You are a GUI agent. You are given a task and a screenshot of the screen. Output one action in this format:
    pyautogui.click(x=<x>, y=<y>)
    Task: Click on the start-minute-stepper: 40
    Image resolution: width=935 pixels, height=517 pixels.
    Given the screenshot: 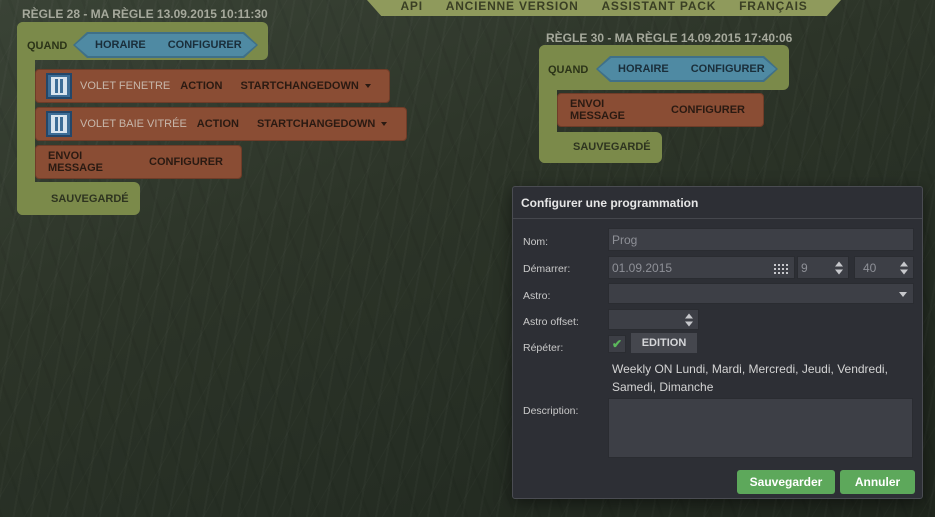 What is the action you would take?
    pyautogui.click(x=884, y=267)
    